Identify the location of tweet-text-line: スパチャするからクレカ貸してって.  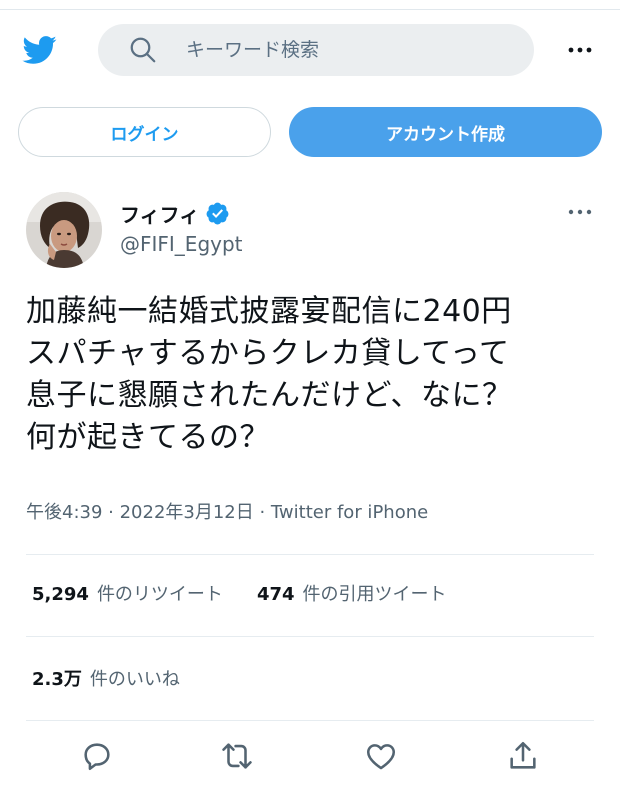
(268, 353).